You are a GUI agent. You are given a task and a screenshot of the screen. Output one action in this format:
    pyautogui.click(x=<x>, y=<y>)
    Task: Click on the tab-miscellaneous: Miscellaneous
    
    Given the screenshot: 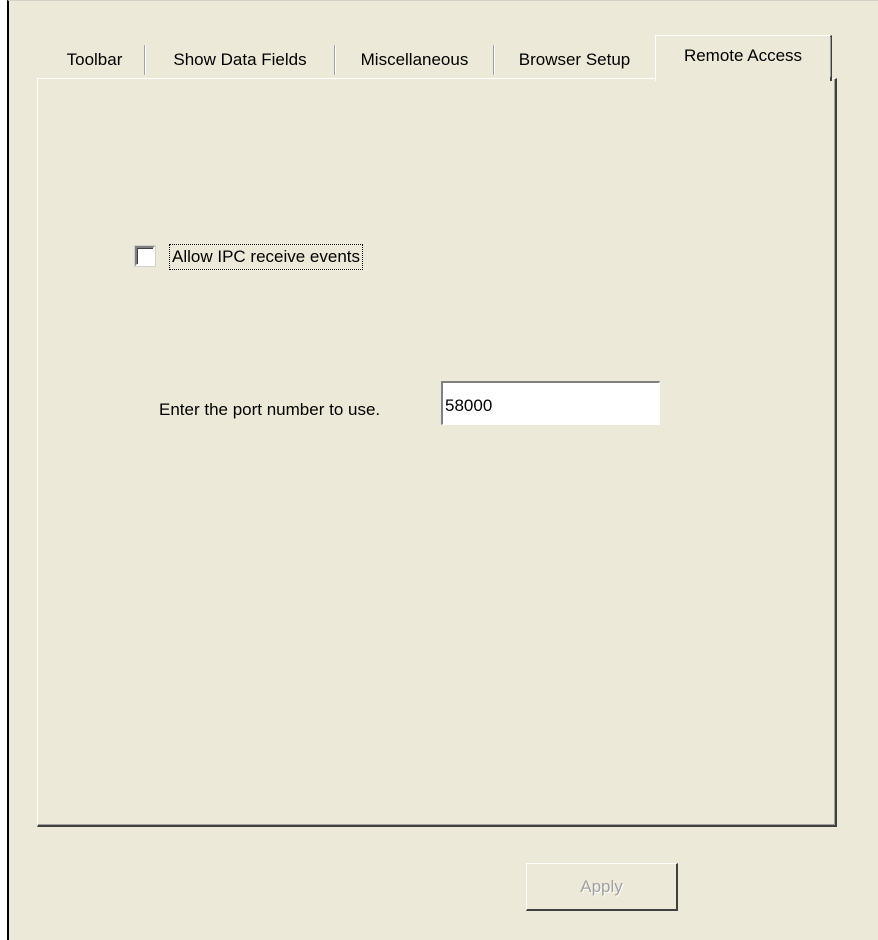 What is the action you would take?
    pyautogui.click(x=415, y=58)
    